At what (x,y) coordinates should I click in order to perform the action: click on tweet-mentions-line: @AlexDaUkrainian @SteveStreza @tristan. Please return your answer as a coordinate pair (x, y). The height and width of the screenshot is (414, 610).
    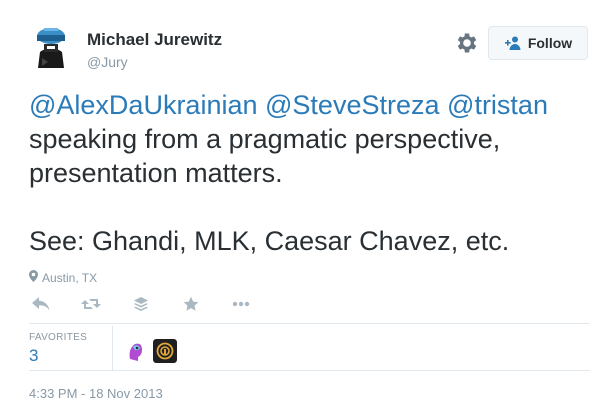
    Looking at the image, I should click on (314, 105).